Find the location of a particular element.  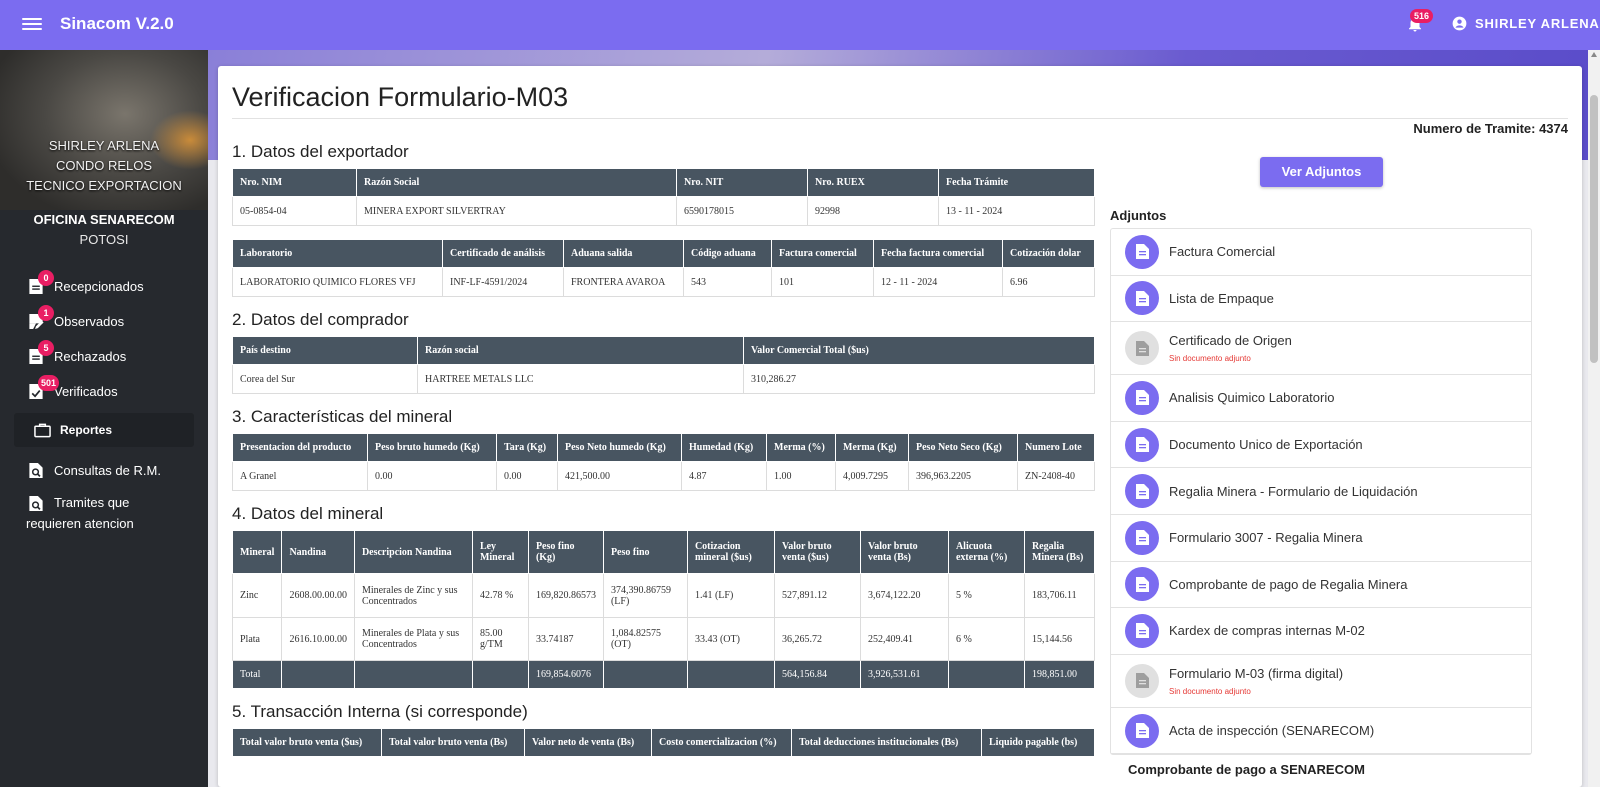

column-header: País destino is located at coordinates (325, 350).